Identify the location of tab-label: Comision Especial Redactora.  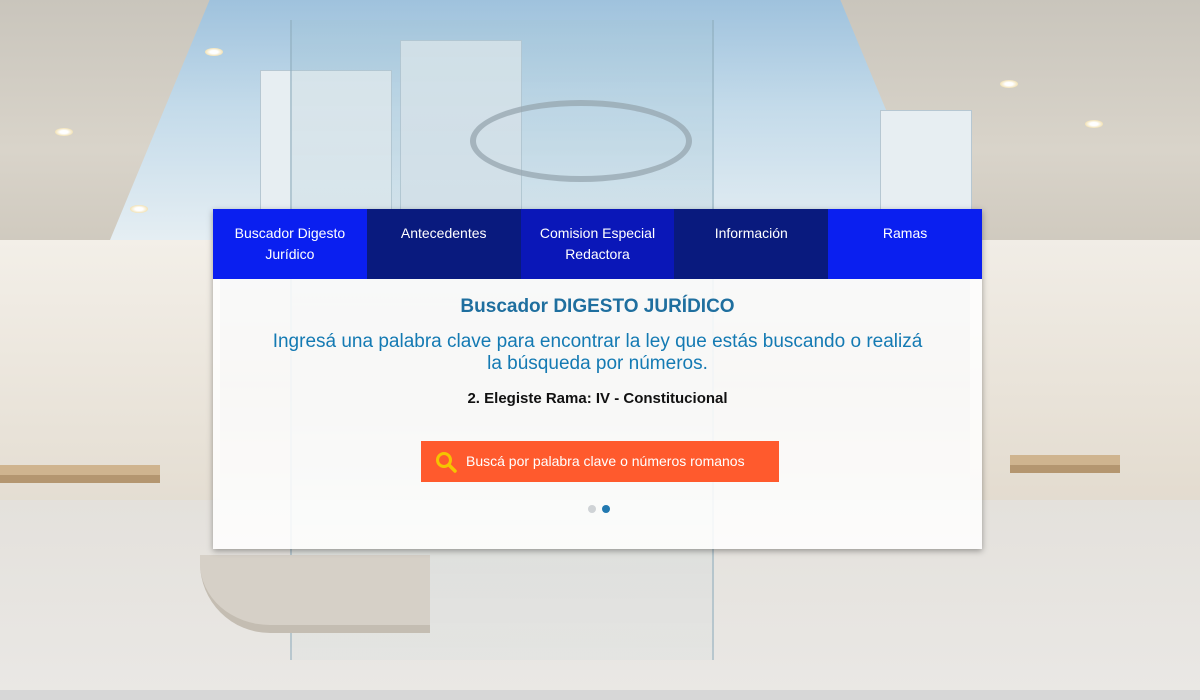
(597, 243).